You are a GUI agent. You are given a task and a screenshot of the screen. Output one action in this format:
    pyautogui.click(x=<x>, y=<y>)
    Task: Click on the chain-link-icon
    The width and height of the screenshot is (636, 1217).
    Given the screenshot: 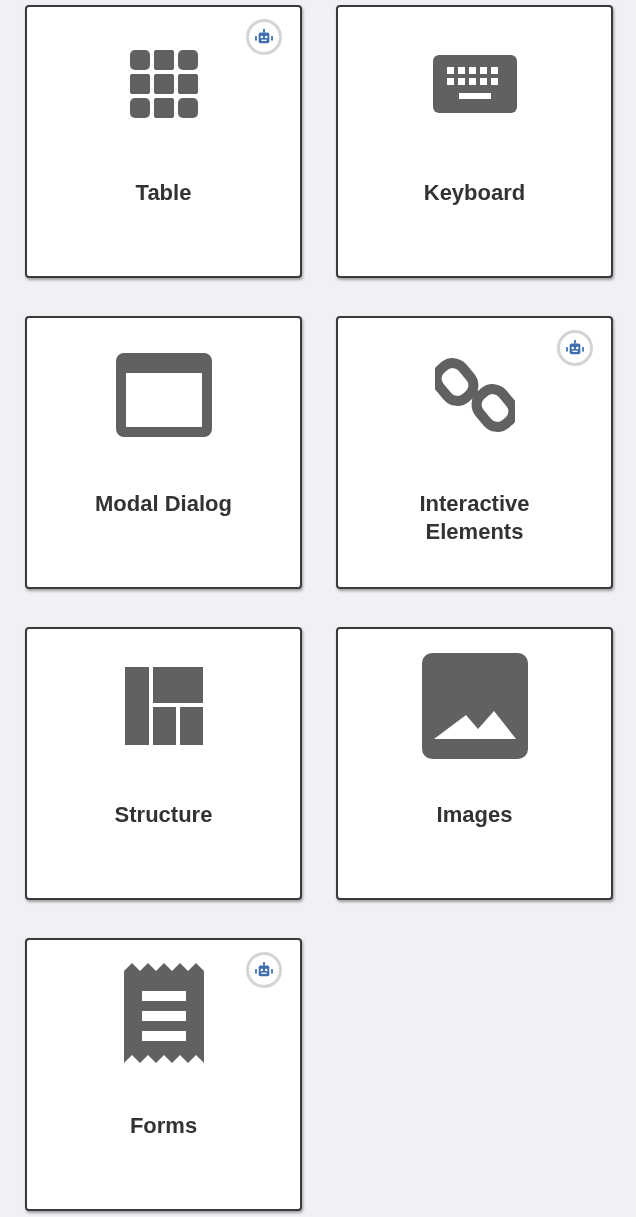 What is the action you would take?
    pyautogui.click(x=474, y=395)
    